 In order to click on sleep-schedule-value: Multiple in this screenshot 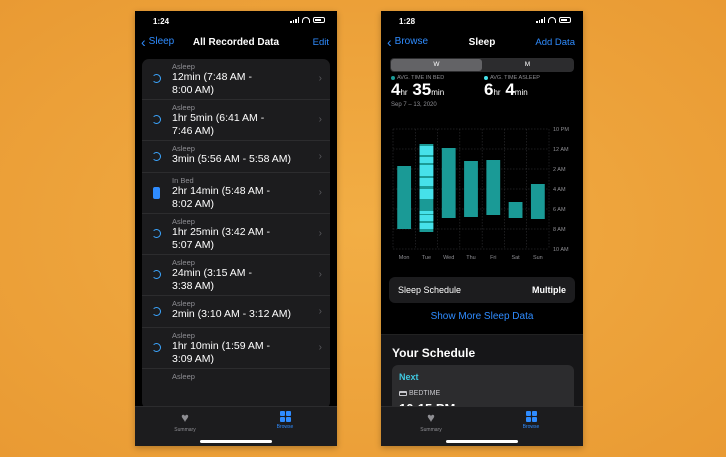, I will do `click(549, 290)`.